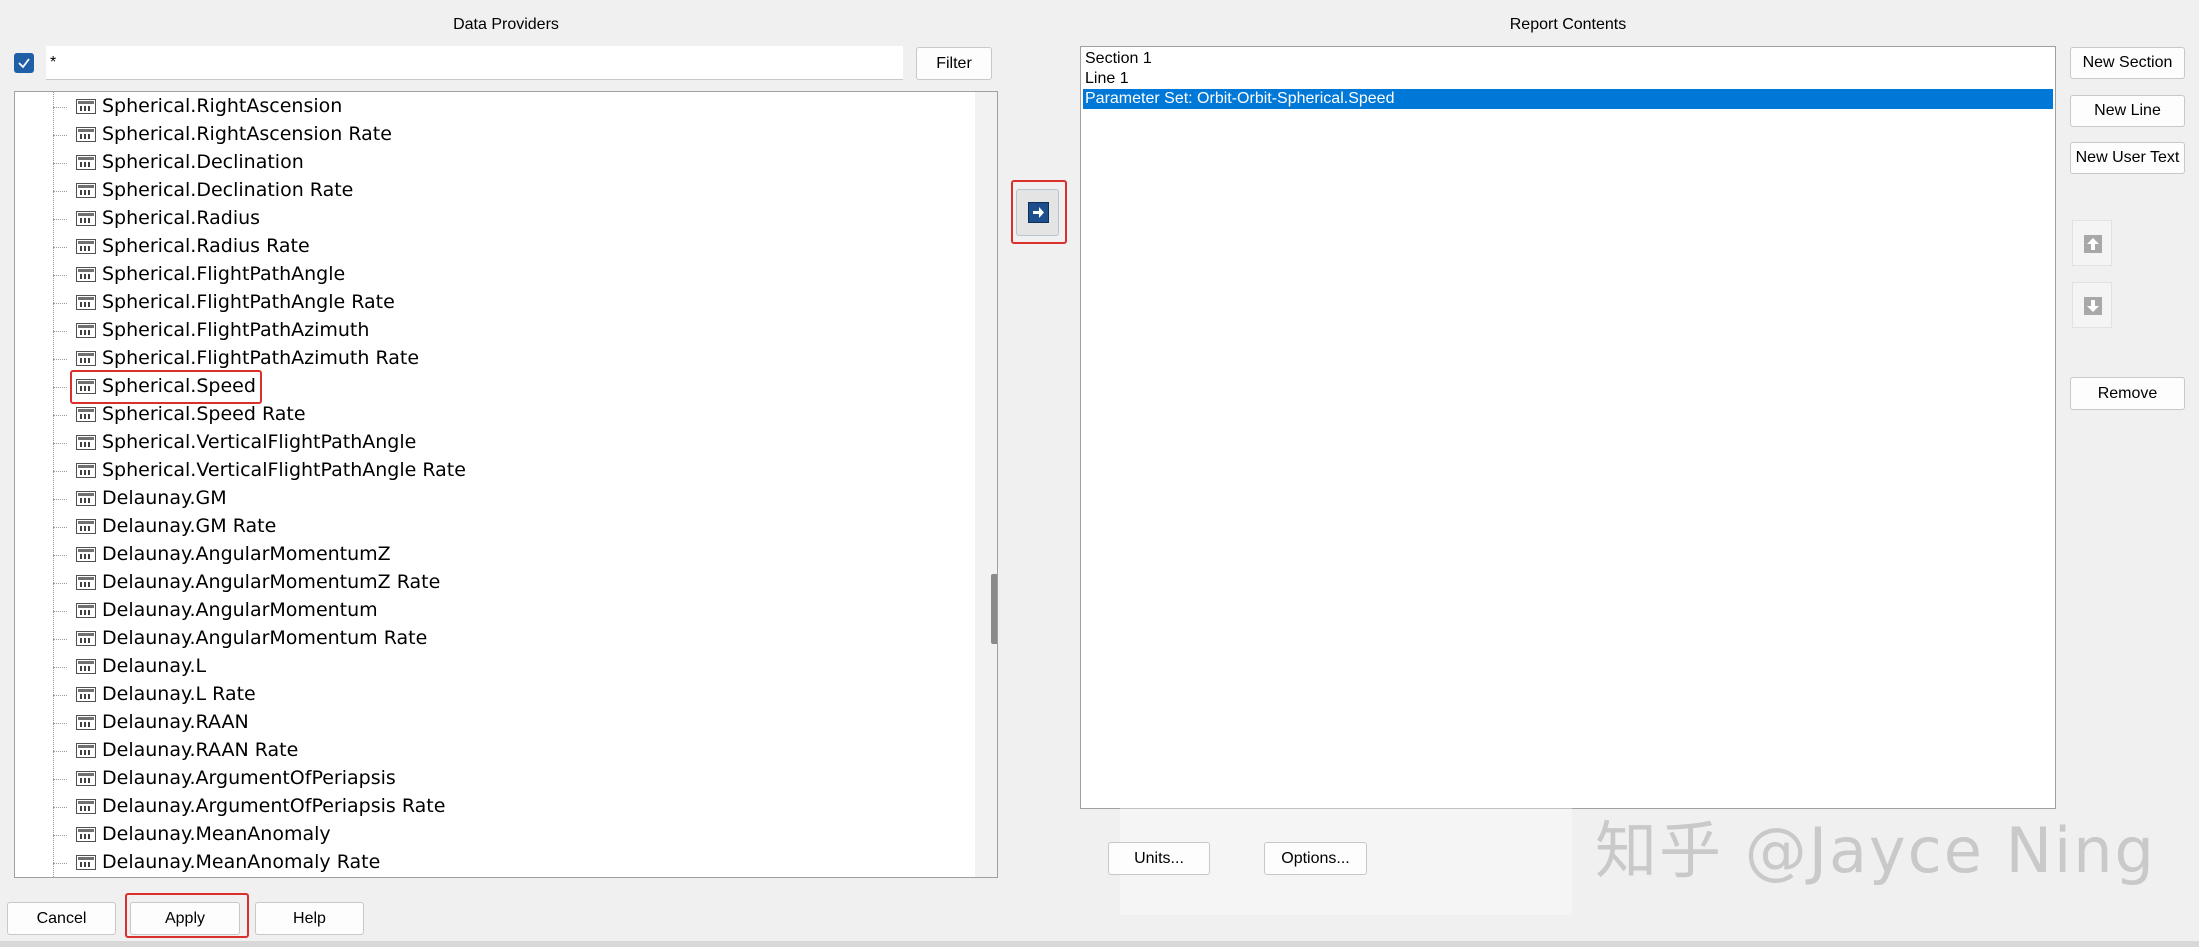 This screenshot has height=947, width=2199. Describe the element at coordinates (236, 330) in the screenshot. I see `tree-item-label: Spherical.FlightPathAzimuth` at that location.